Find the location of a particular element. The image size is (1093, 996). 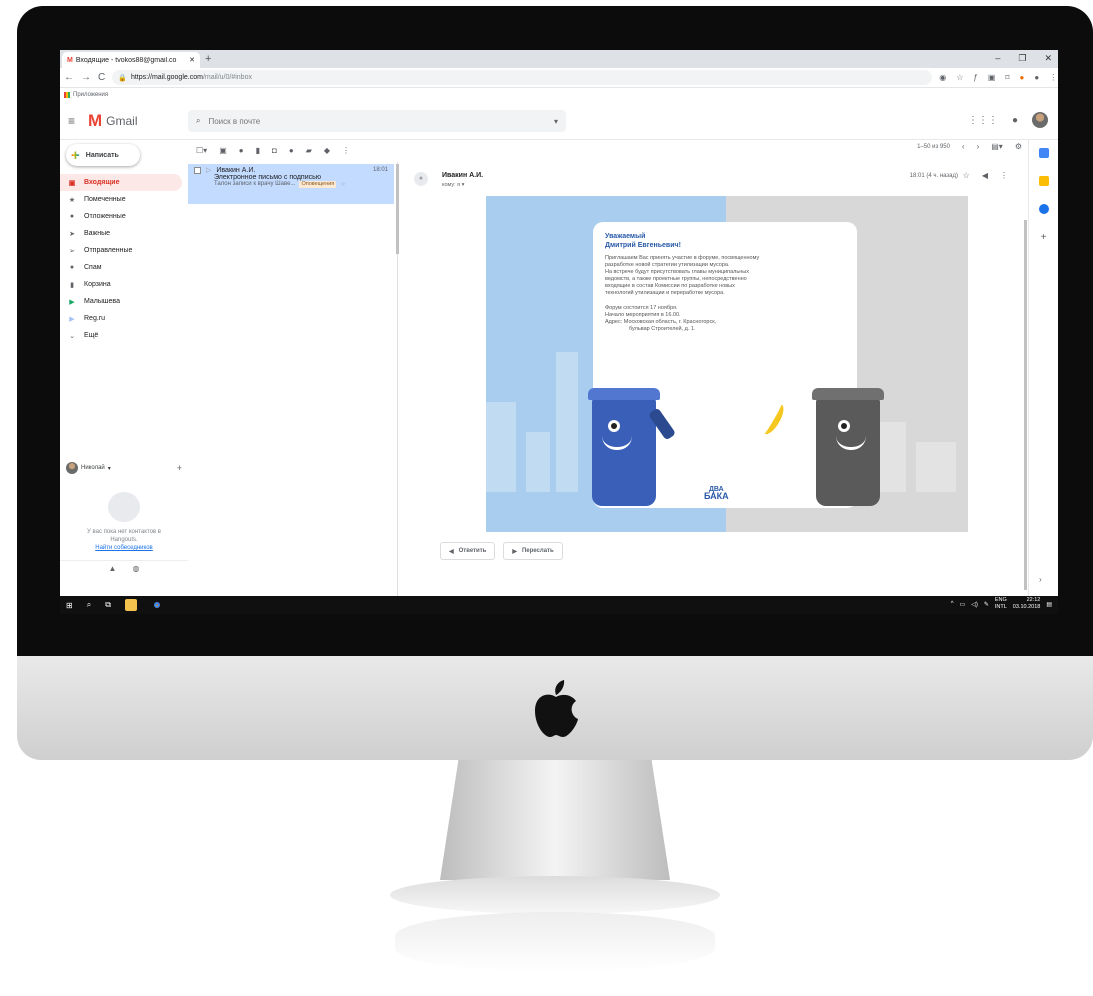

reading-scrollbar is located at coordinates (1025, 405).